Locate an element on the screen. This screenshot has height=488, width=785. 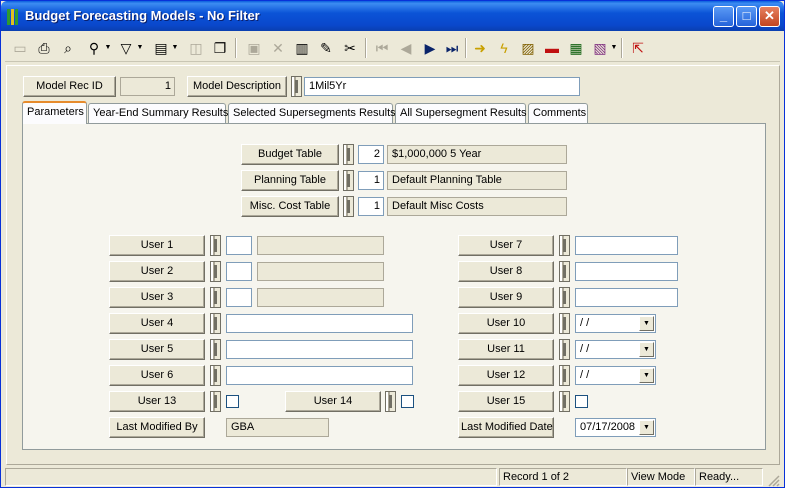
window-title: Budget Forecasting Models - No Filter is located at coordinates (142, 15).